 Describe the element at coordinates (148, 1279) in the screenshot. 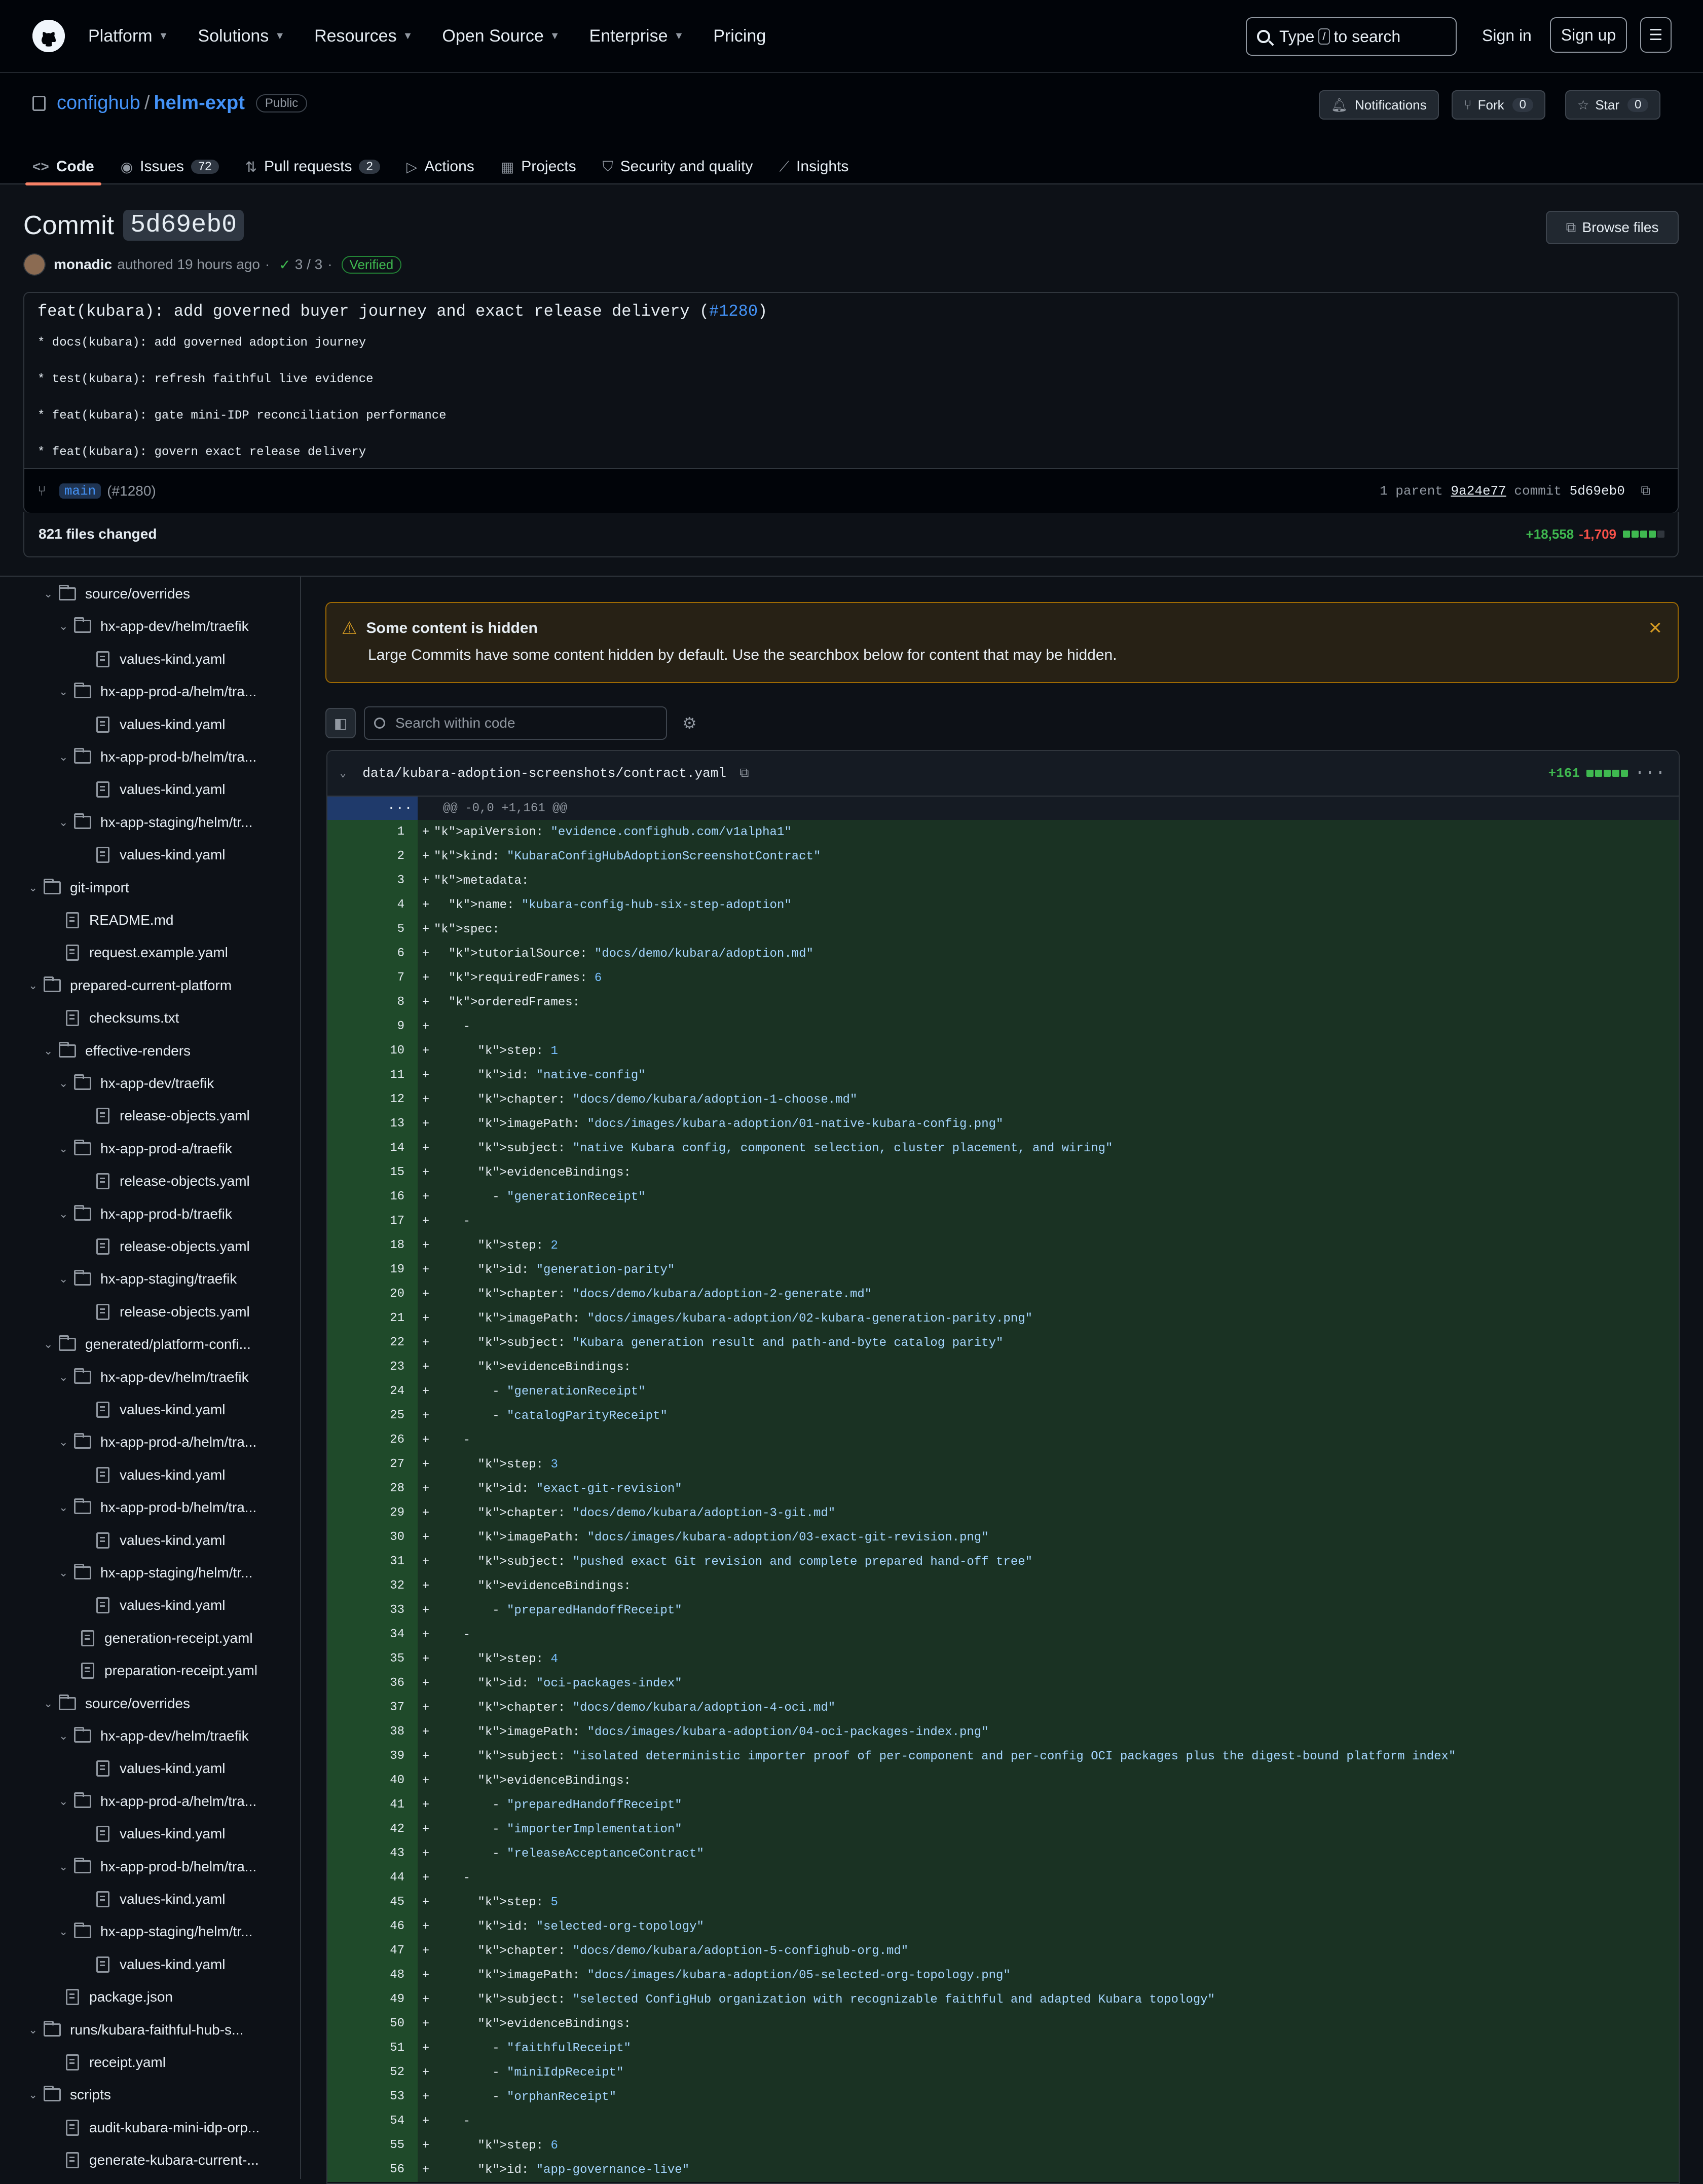

I see `tree-folder: ⌄ hx-app-staging/traefik` at that location.